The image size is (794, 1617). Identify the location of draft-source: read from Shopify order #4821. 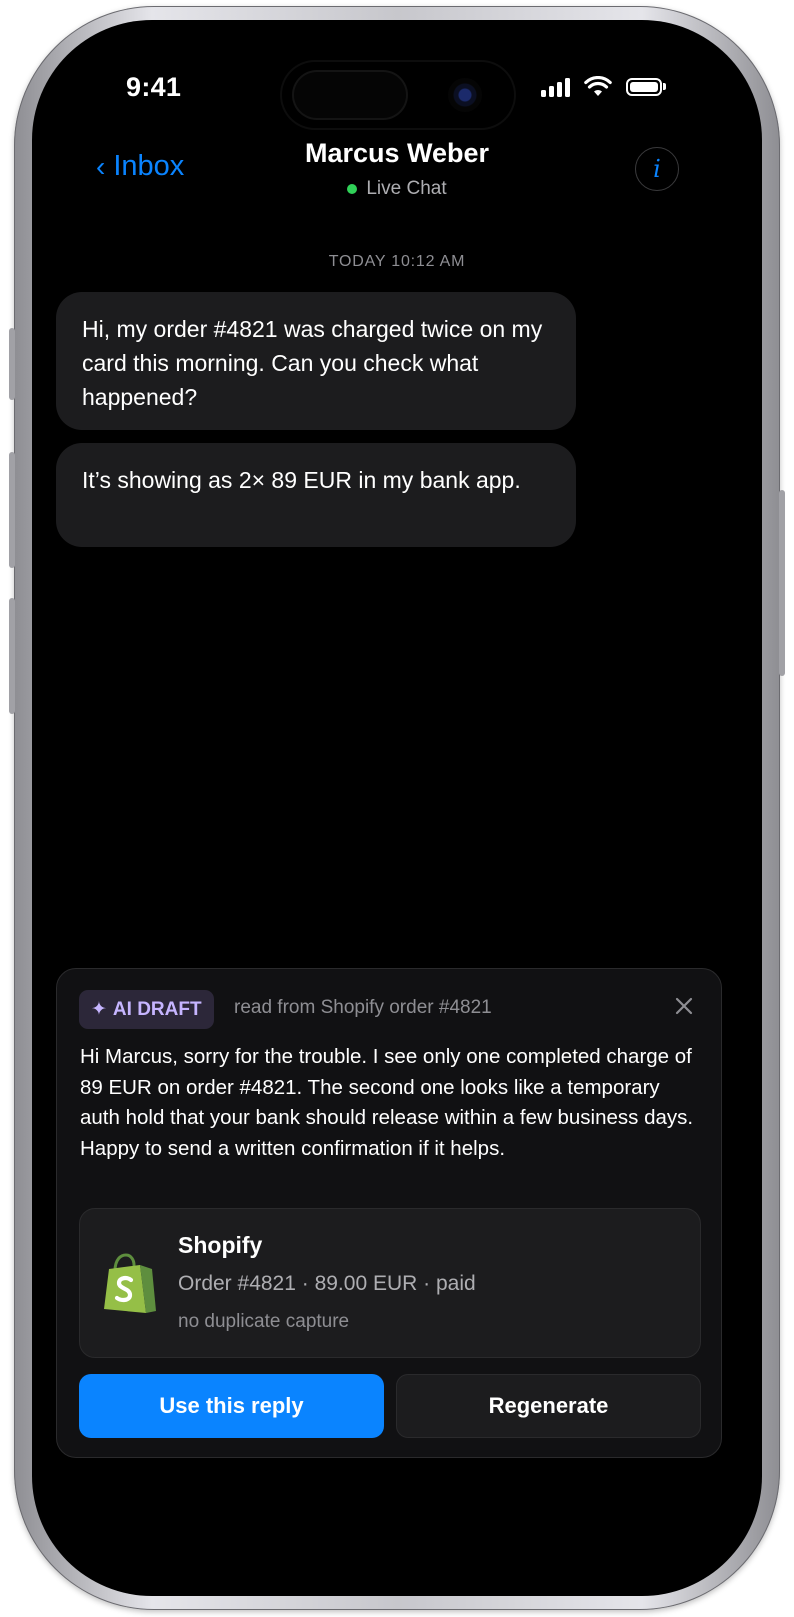
(363, 1007).